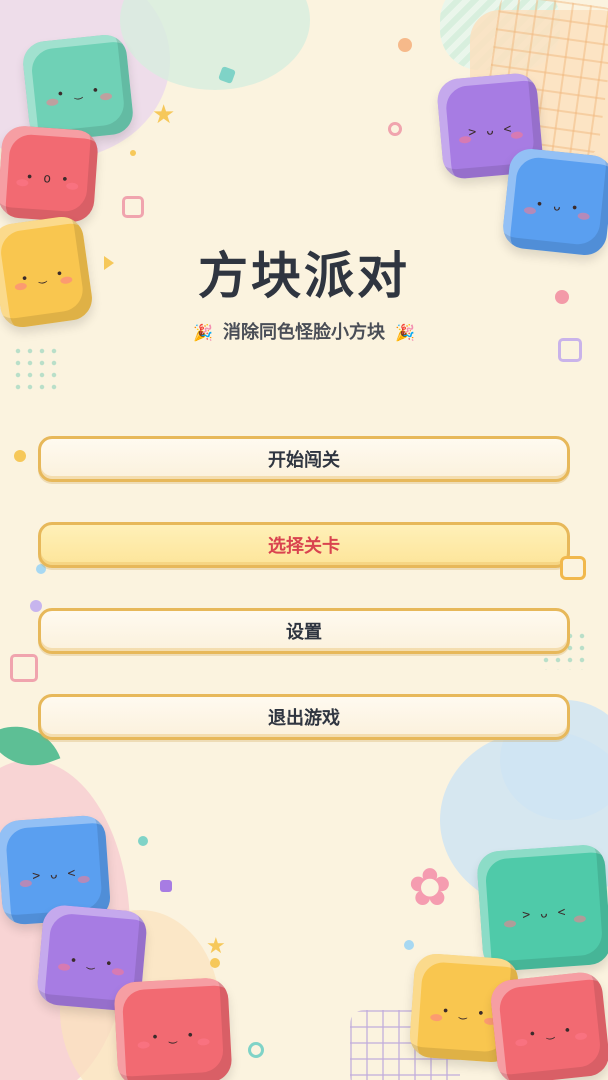 This screenshot has width=608, height=1080. I want to click on game-subtitle-row: 🎉 消除同色怪脸小方块 🎉, so click(304, 331).